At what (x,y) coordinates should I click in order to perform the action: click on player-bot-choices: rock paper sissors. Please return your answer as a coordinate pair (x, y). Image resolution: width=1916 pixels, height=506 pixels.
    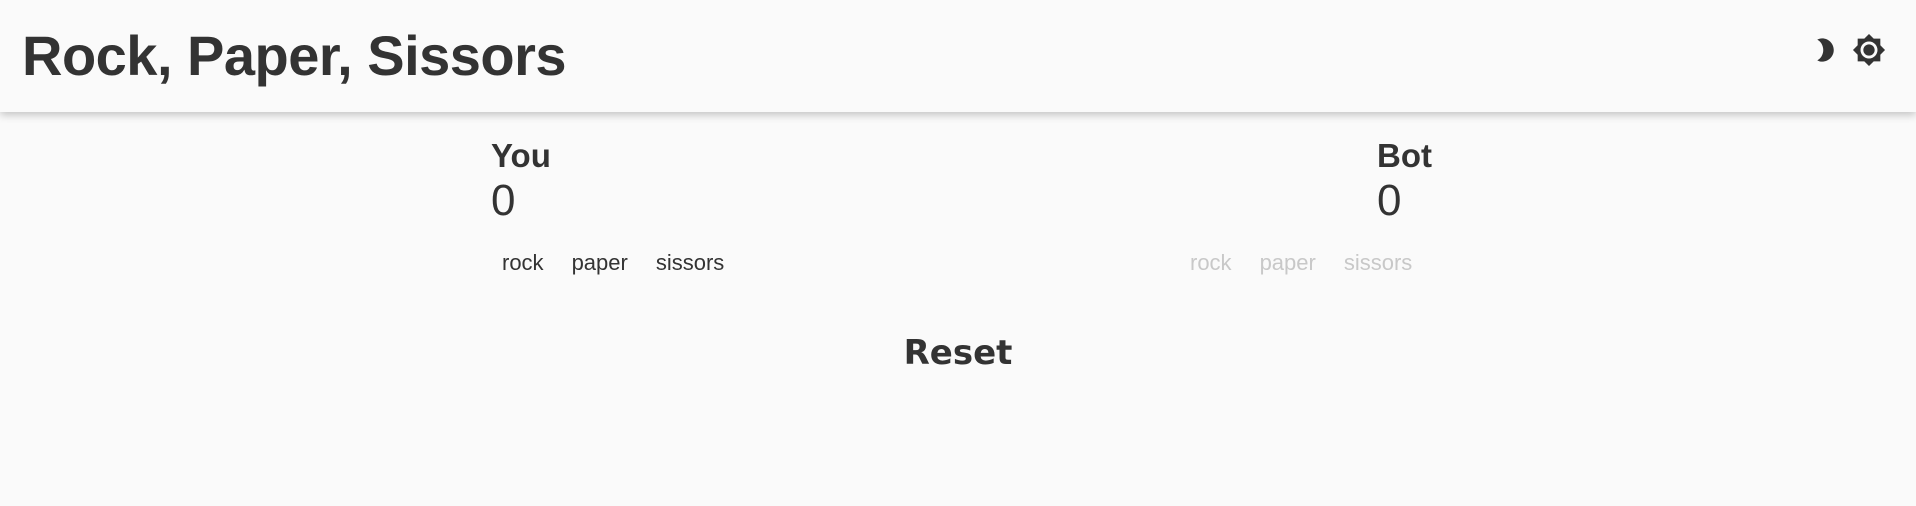
    Looking at the image, I should click on (1315, 263).